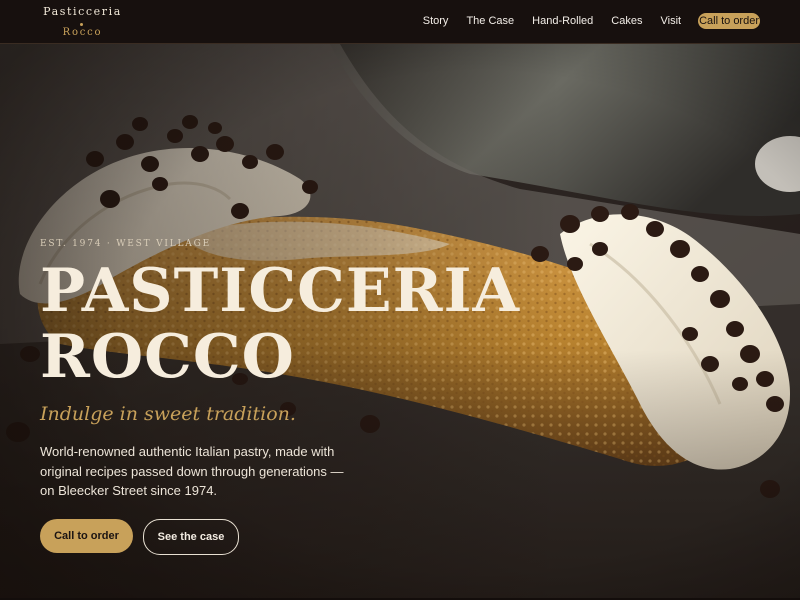 The width and height of the screenshot is (800, 600). What do you see at coordinates (82, 11) in the screenshot?
I see `brand-name-top: Pasticceria` at bounding box center [82, 11].